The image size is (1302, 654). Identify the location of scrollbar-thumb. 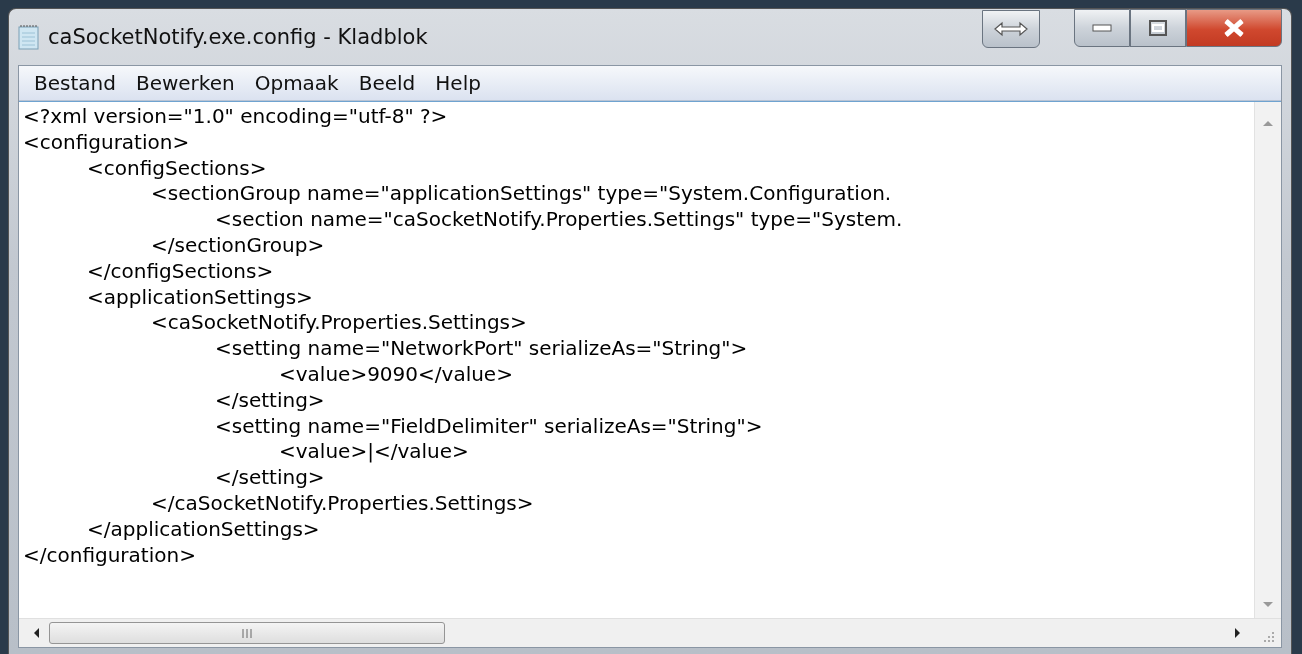
(247, 633).